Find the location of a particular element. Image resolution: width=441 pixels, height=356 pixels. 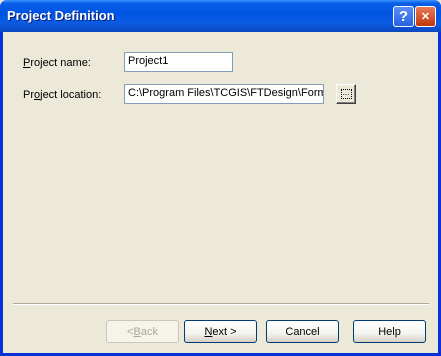

help-button: Help is located at coordinates (389, 331).